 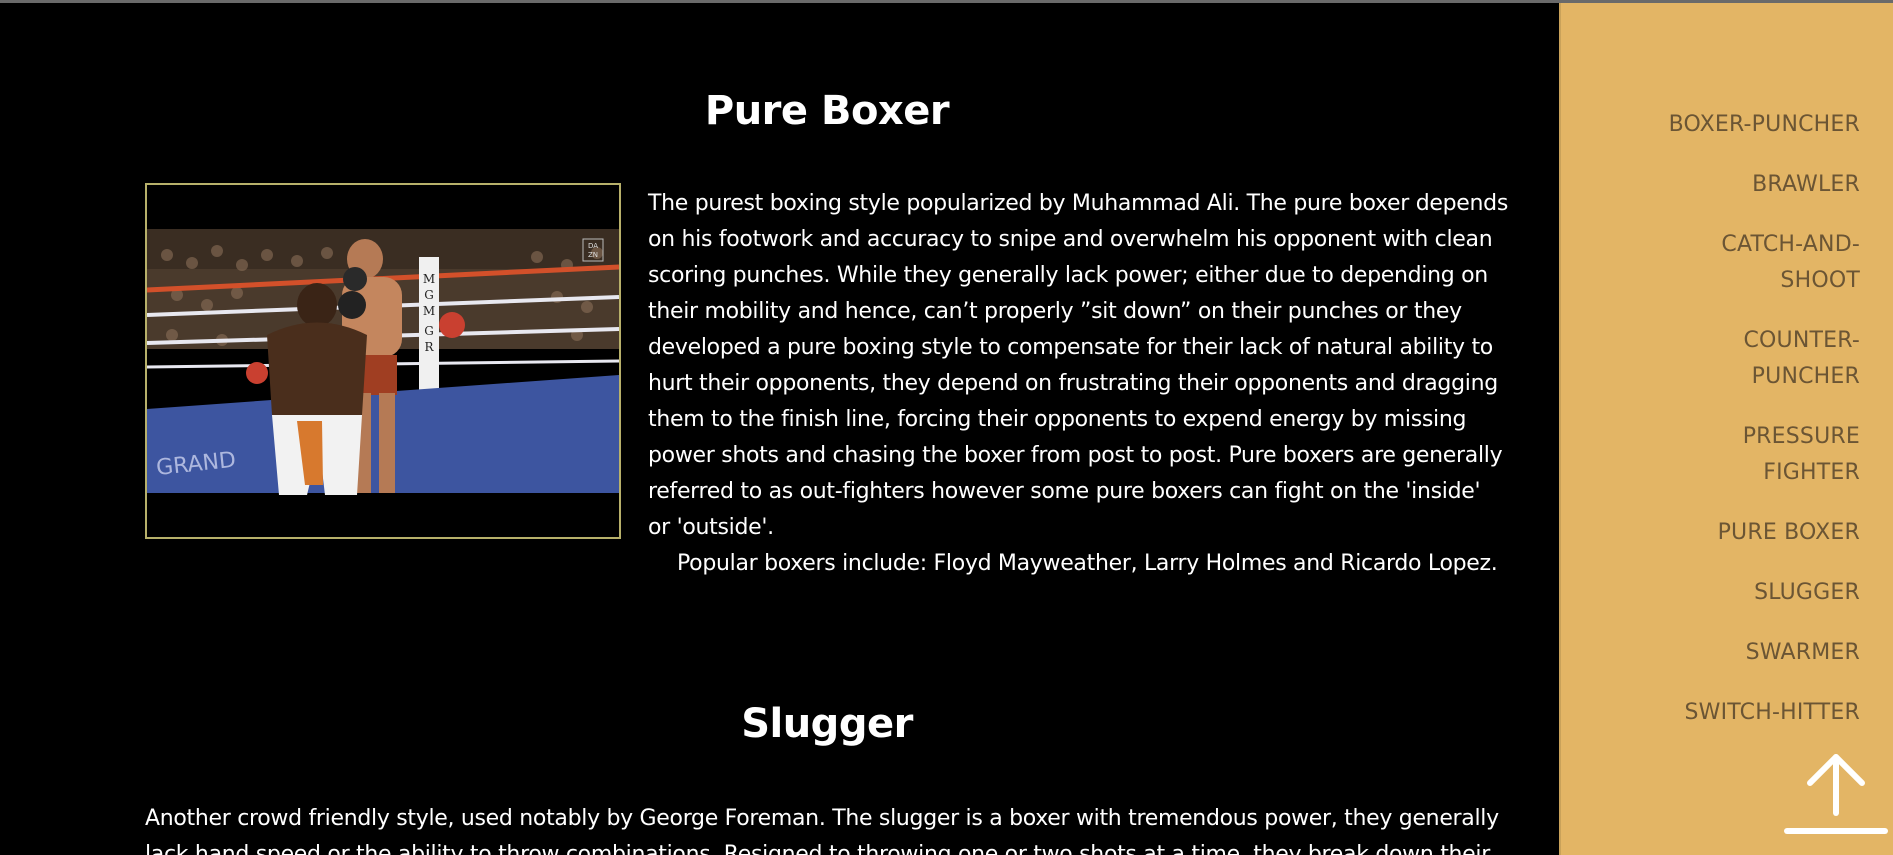 What do you see at coordinates (1750, 455) in the screenshot?
I see `nav-item-pressure-fighter: PRESSURE FIGHTER` at bounding box center [1750, 455].